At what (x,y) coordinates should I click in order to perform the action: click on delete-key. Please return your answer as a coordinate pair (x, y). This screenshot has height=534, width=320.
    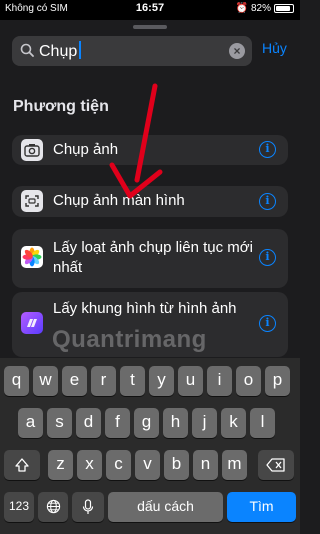
    Looking at the image, I should click on (276, 465).